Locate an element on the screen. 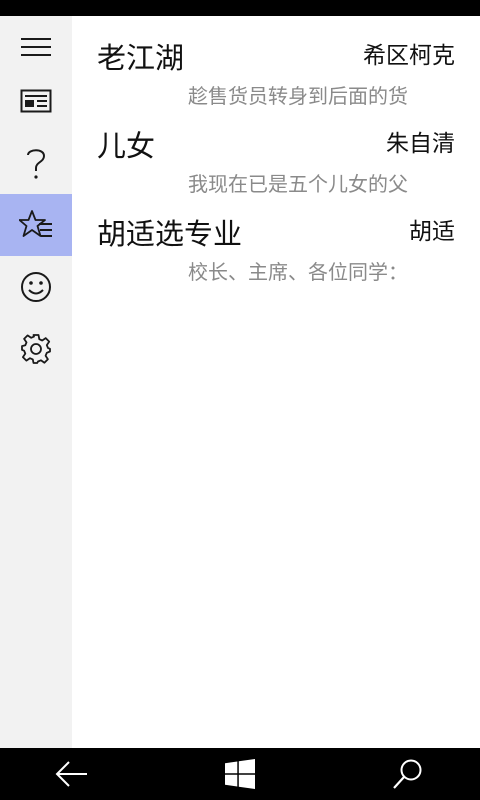  search-icon is located at coordinates (407, 774).